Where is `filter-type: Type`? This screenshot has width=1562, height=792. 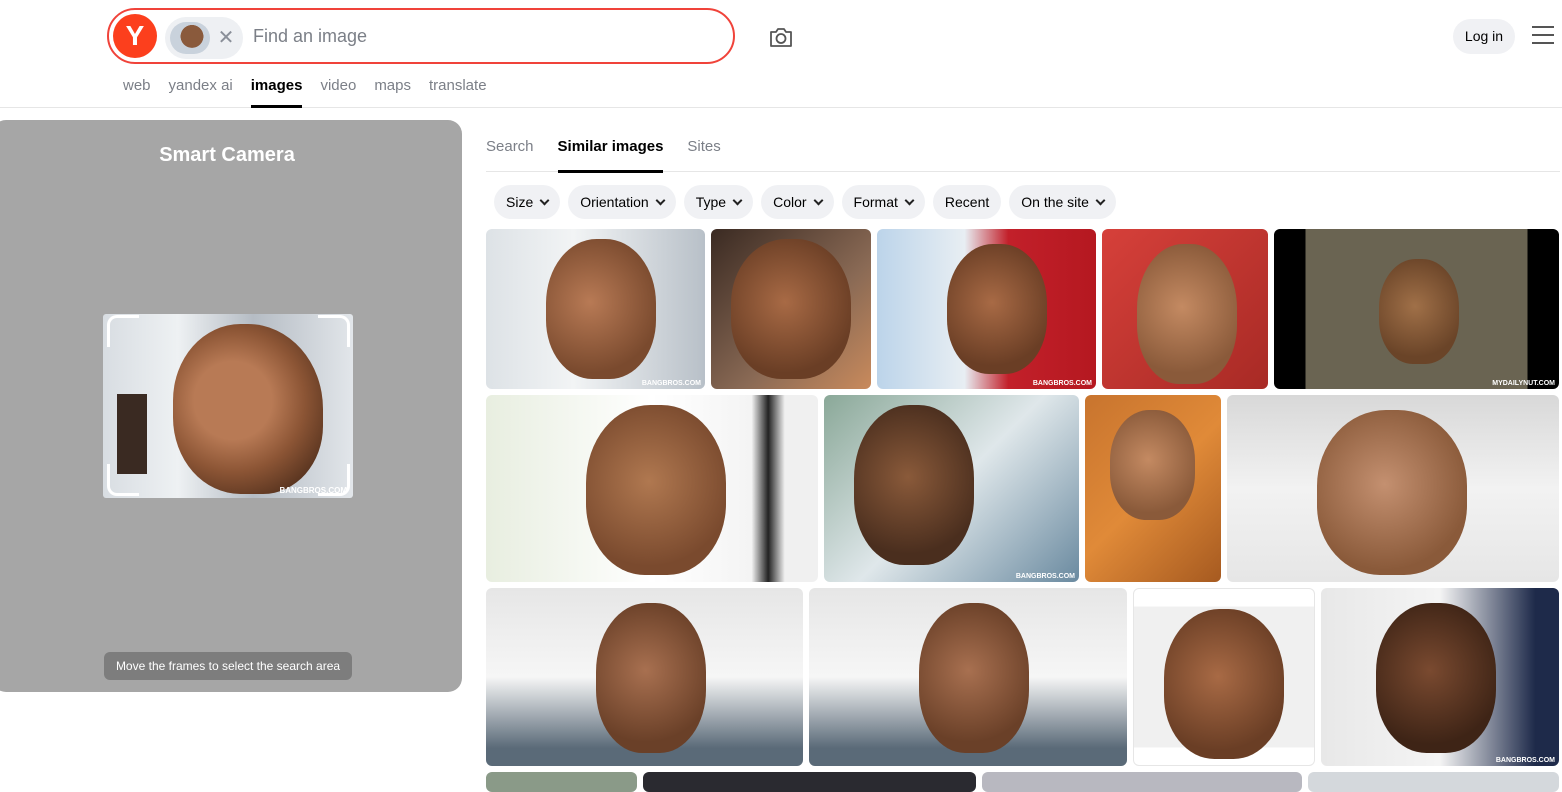 filter-type: Type is located at coordinates (718, 202).